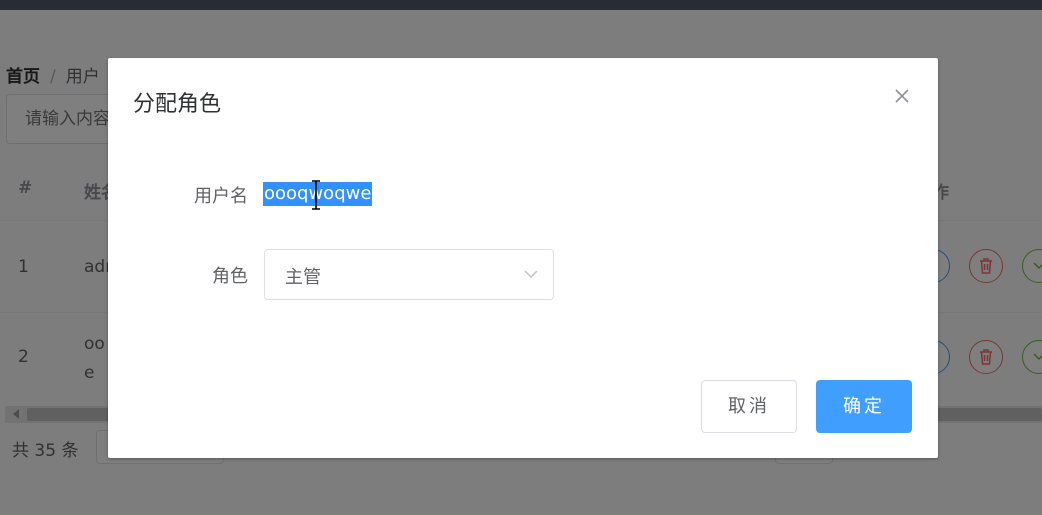 The width and height of the screenshot is (1042, 515). I want to click on text-cursor-icon, so click(316, 195).